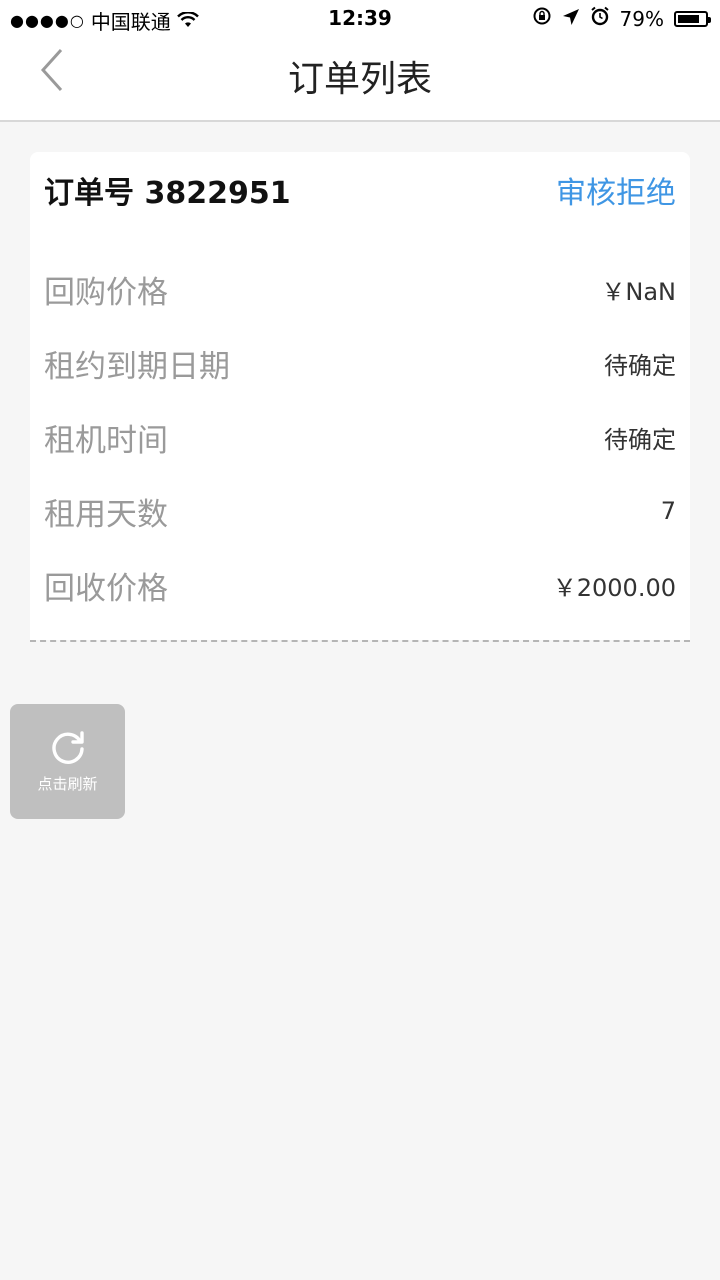 The width and height of the screenshot is (720, 1280). What do you see at coordinates (614, 587) in the screenshot?
I see `detail-value: ￥2000.00` at bounding box center [614, 587].